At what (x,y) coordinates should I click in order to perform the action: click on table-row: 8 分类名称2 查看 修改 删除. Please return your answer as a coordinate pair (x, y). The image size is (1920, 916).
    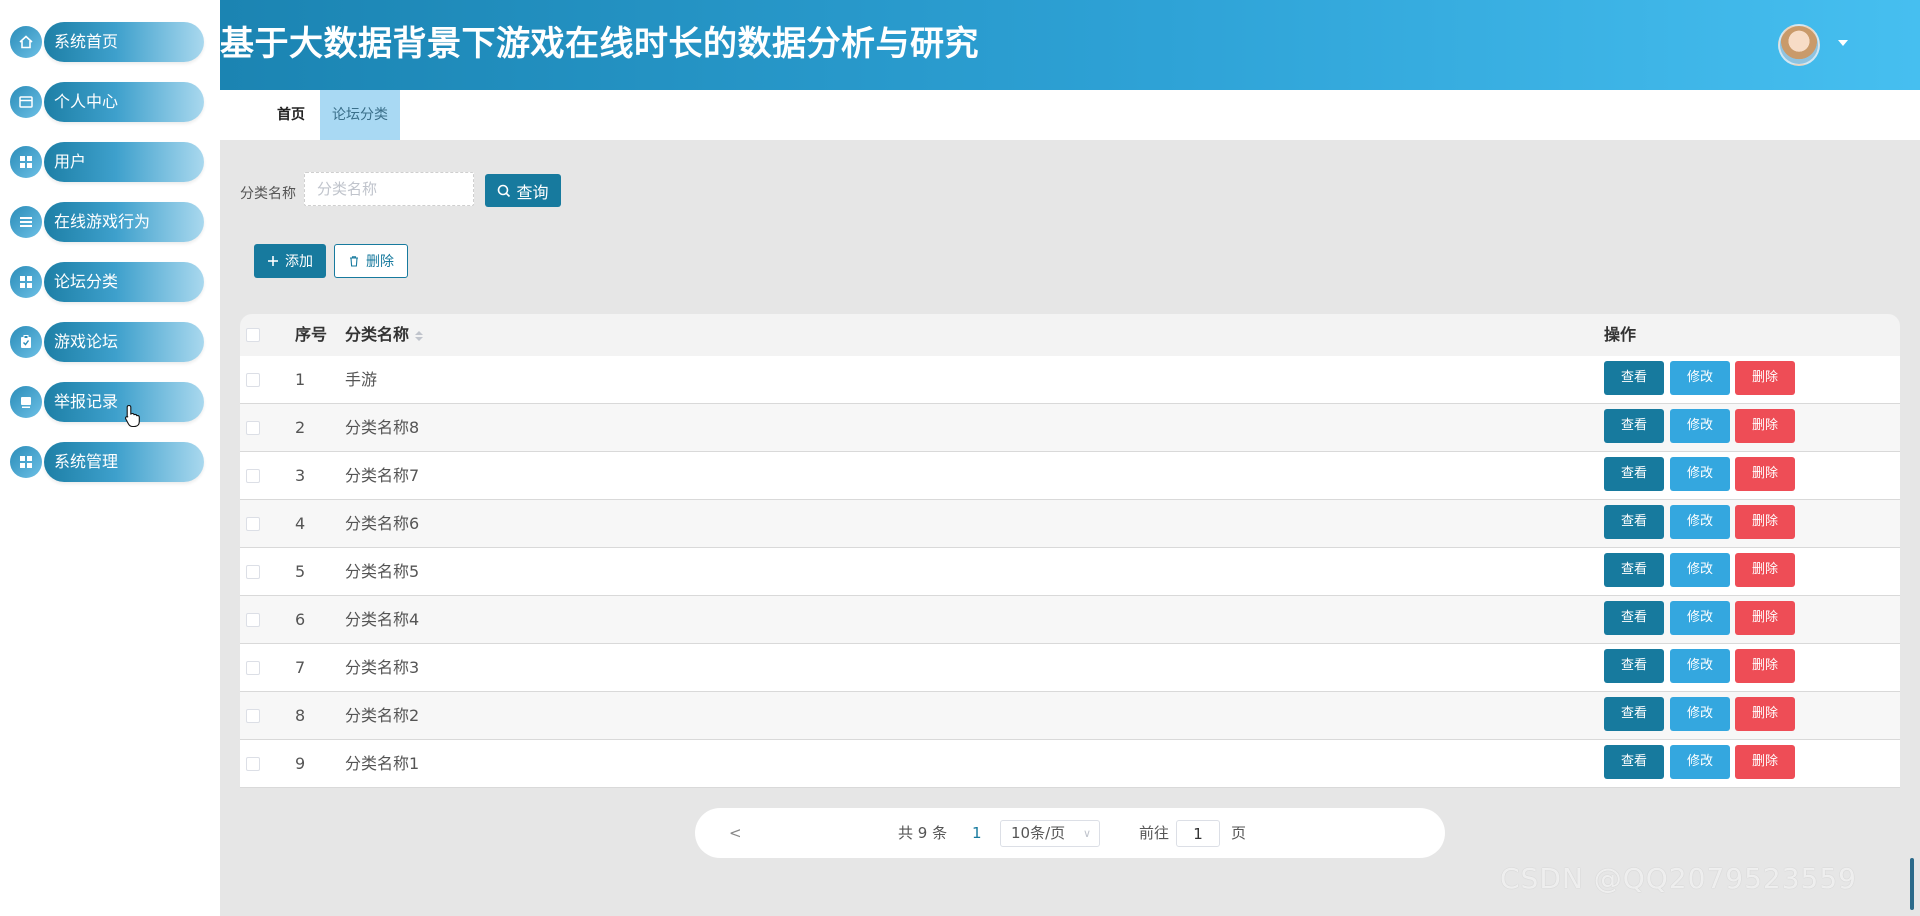
    Looking at the image, I should click on (1070, 716).